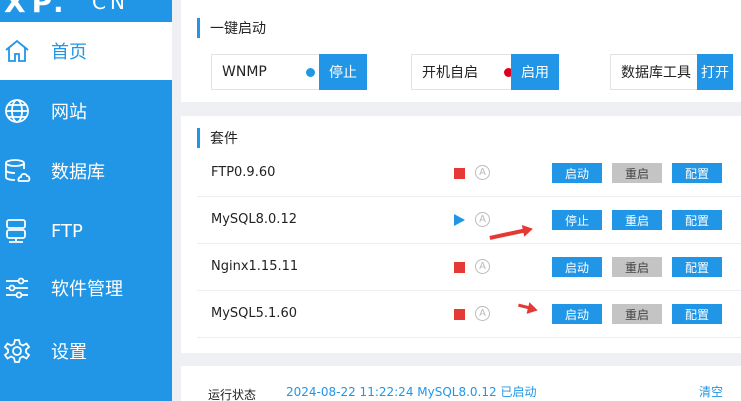  I want to click on sidebar-item-label: FTP, so click(67, 231).